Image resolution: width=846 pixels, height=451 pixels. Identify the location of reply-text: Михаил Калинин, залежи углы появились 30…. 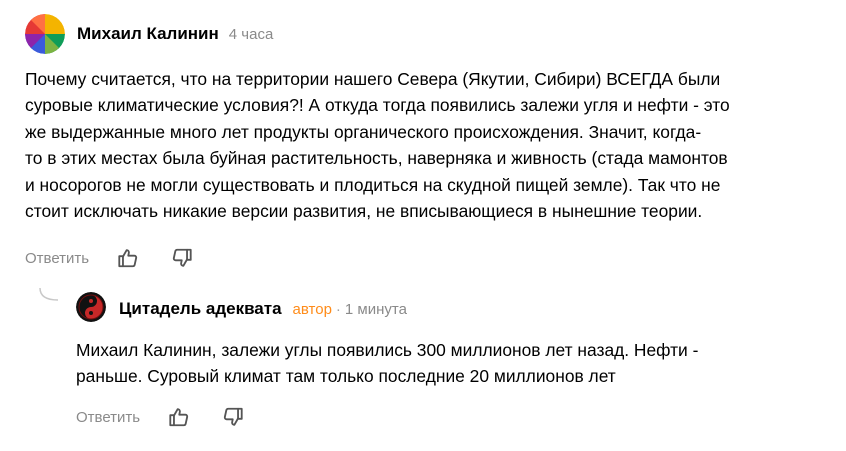
(456, 363).